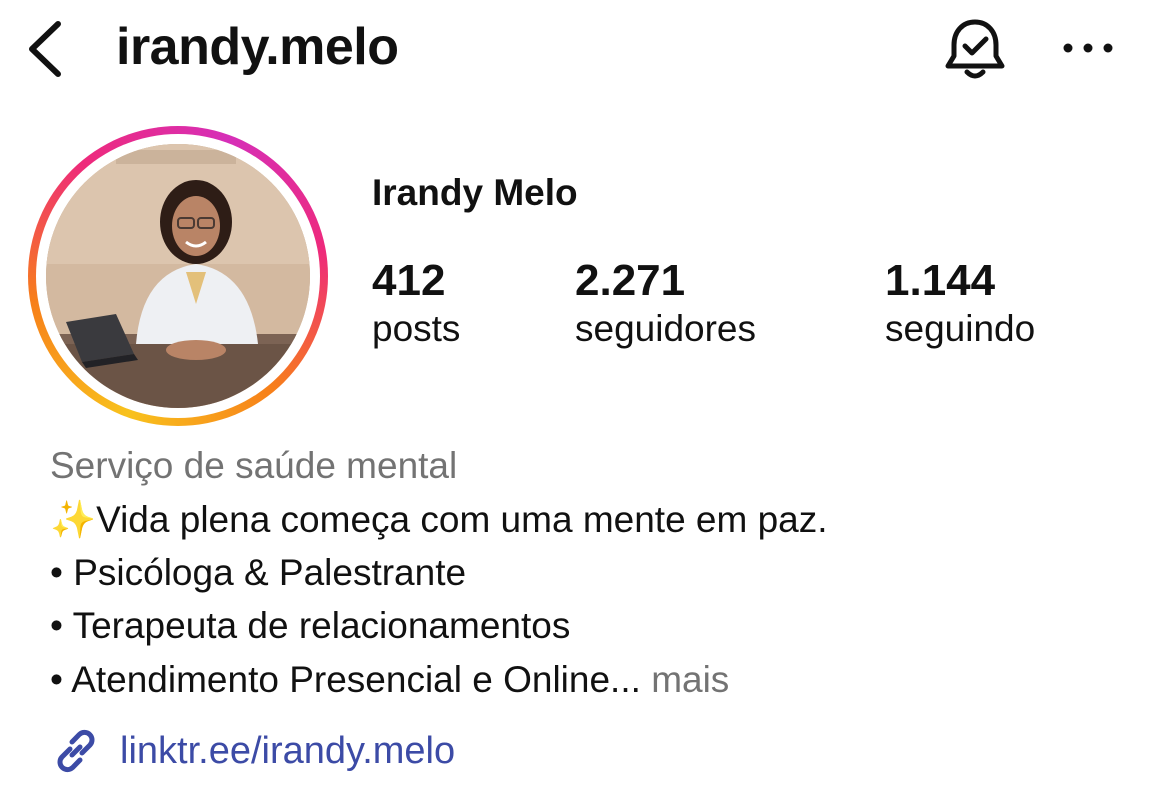  I want to click on ellipsis-icon, so click(1088, 48).